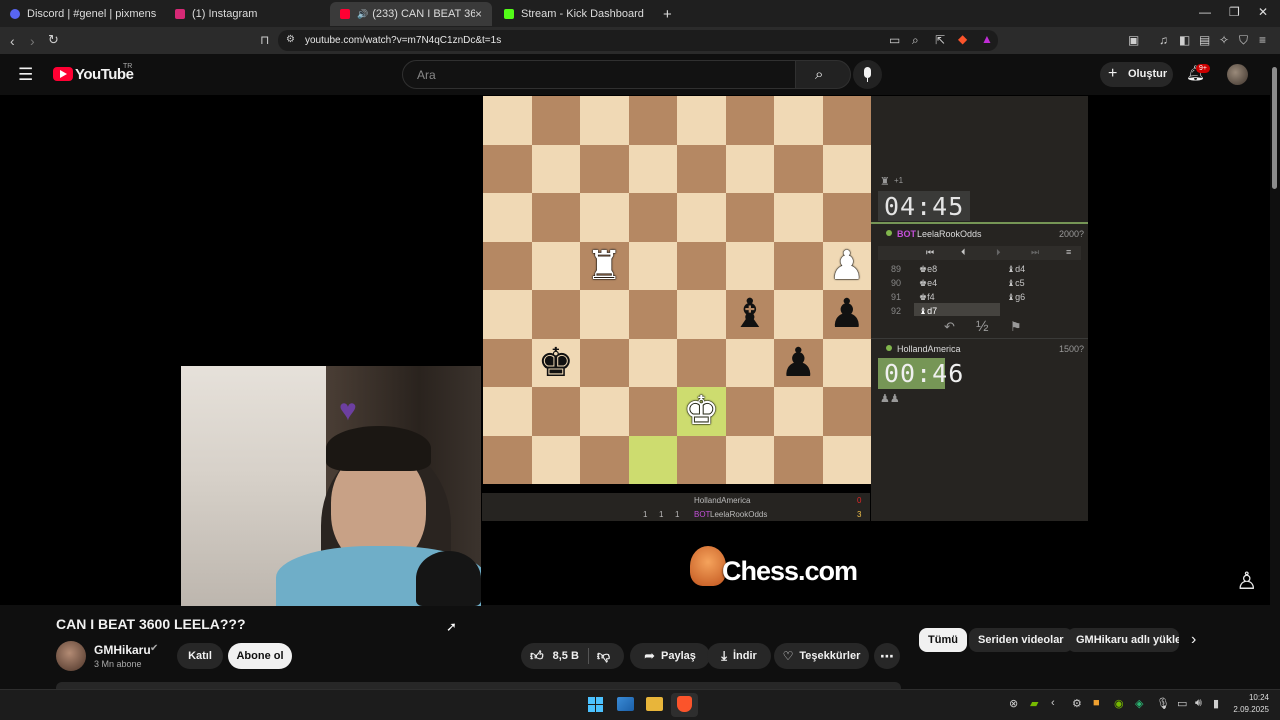  What do you see at coordinates (1163, 40) in the screenshot?
I see `music-icon: ♫` at bounding box center [1163, 40].